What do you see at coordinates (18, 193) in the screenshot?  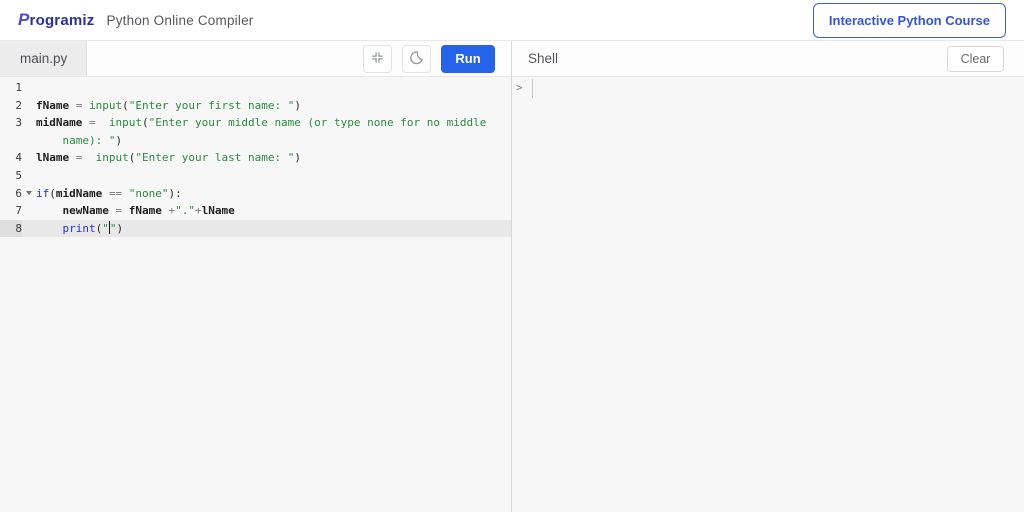 I see `line-number: 6` at bounding box center [18, 193].